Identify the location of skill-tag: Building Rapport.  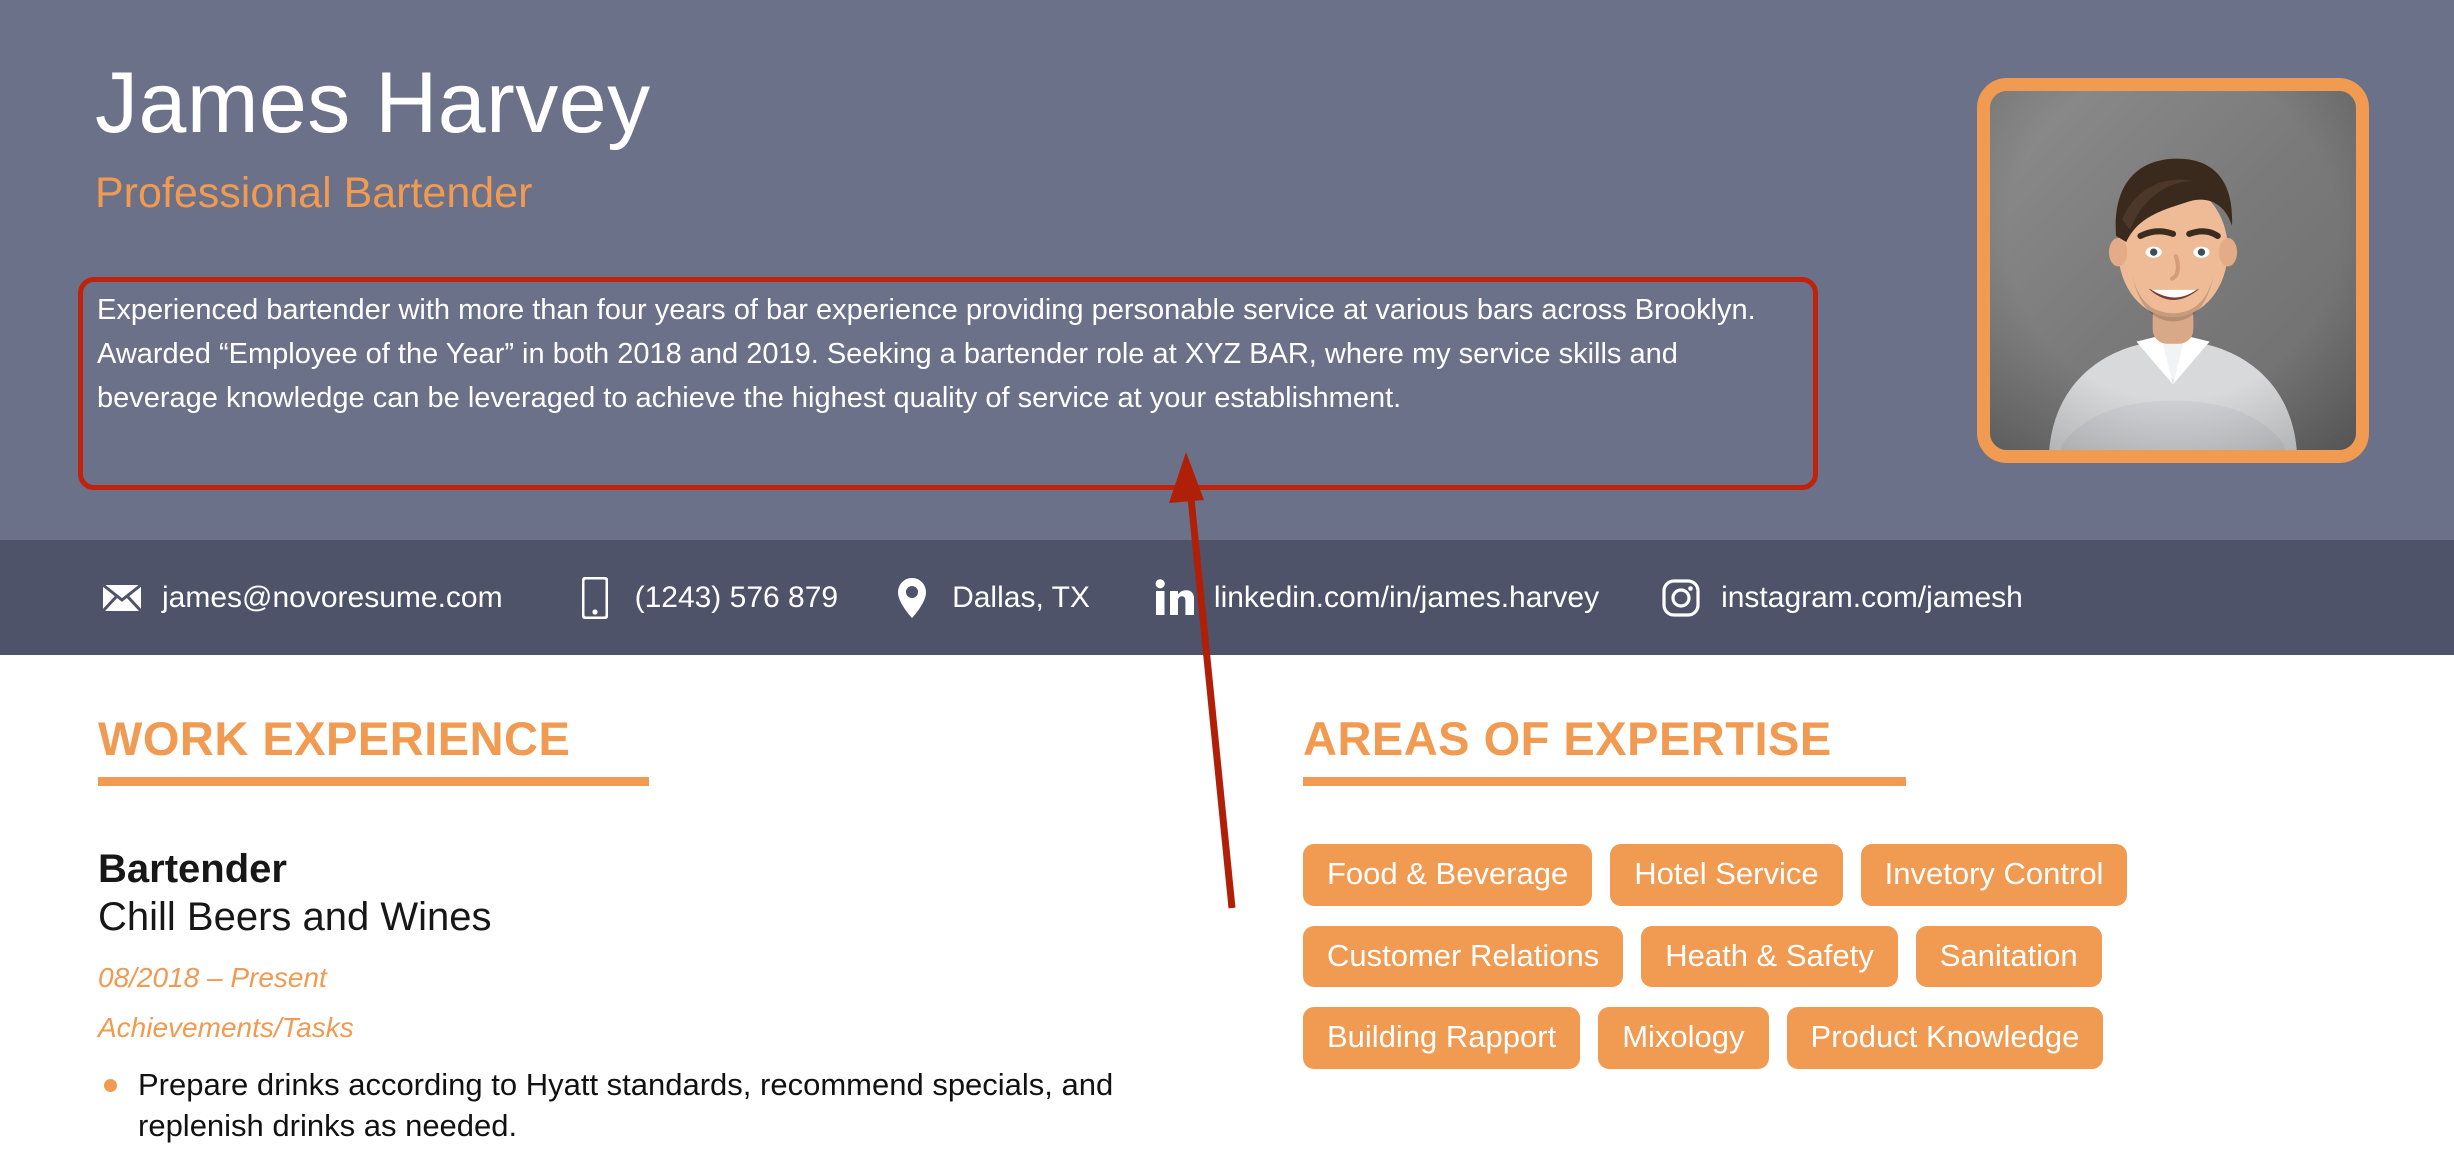
(1442, 1038).